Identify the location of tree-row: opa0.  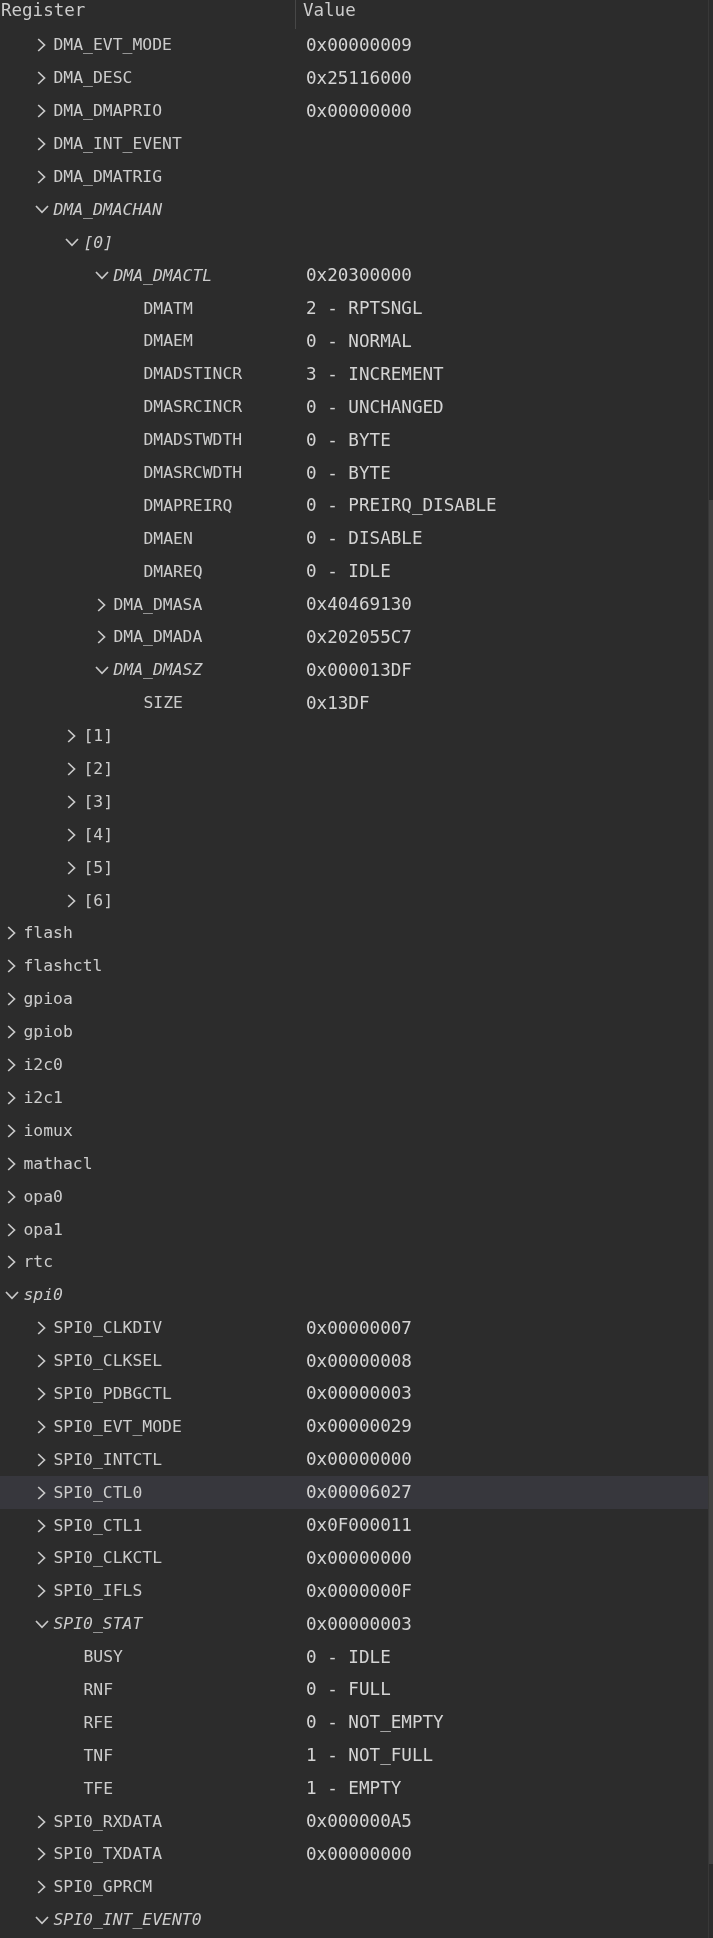
(354, 1197).